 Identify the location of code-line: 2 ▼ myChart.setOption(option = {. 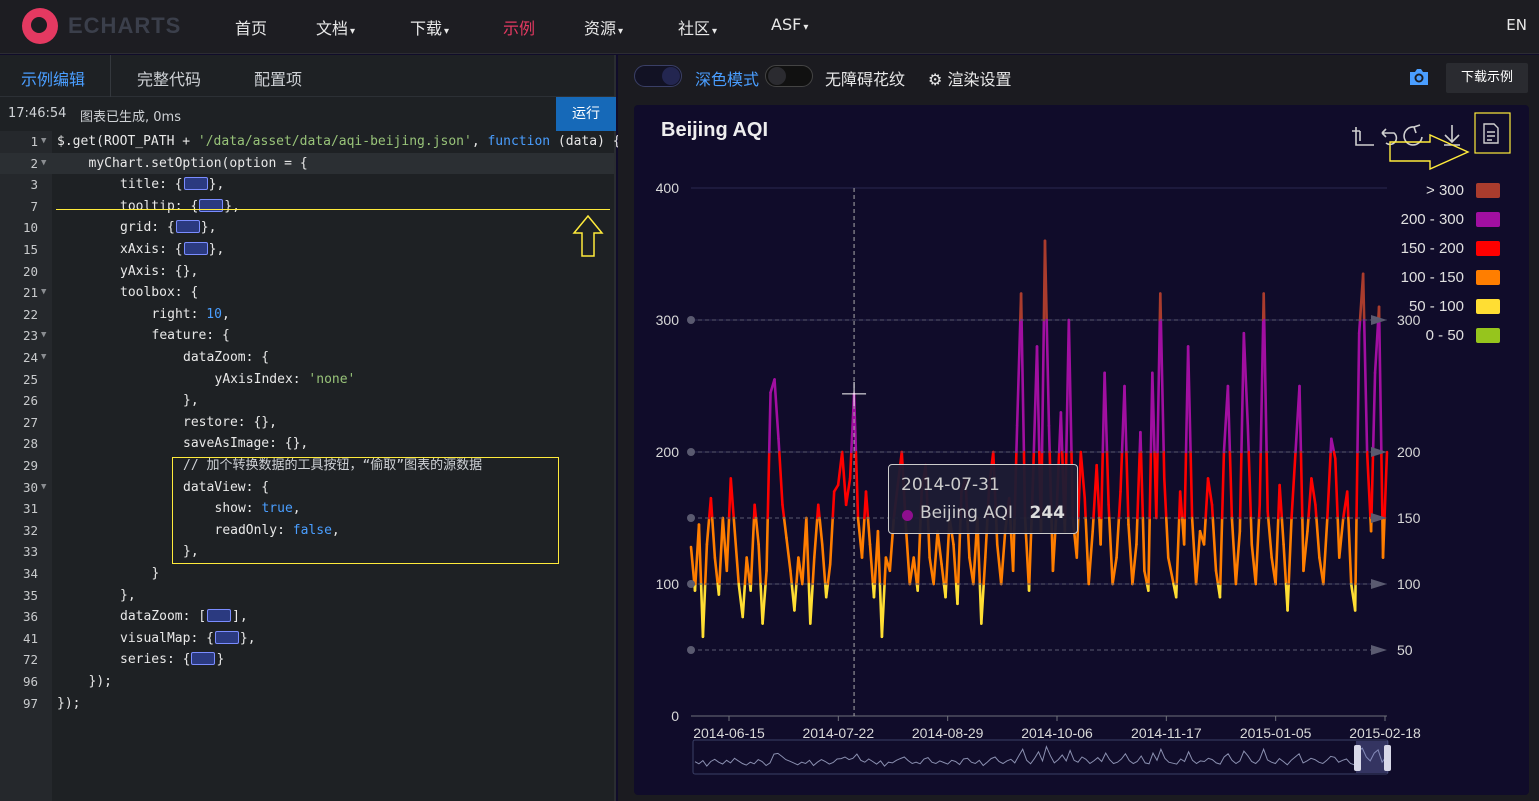
(307, 163).